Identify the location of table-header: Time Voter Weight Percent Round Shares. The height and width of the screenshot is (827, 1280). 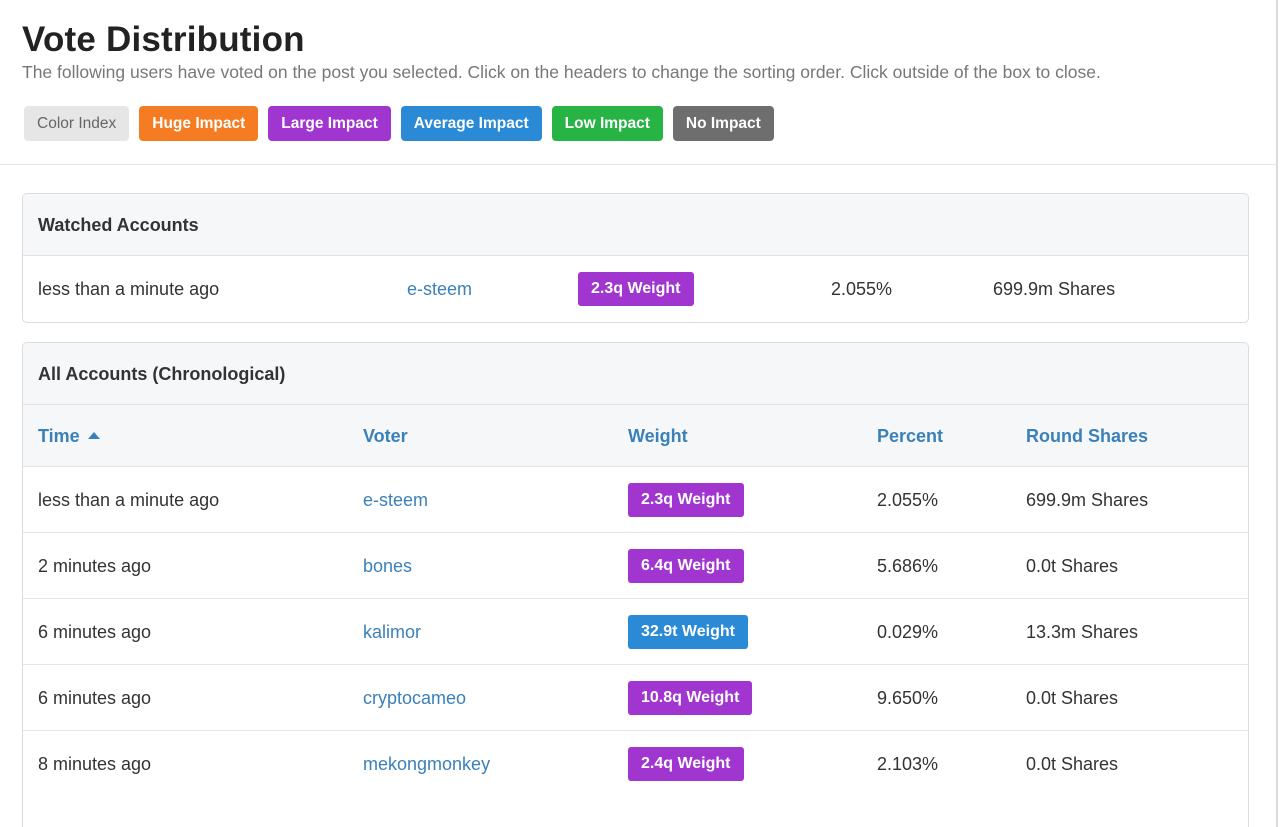
(635, 436).